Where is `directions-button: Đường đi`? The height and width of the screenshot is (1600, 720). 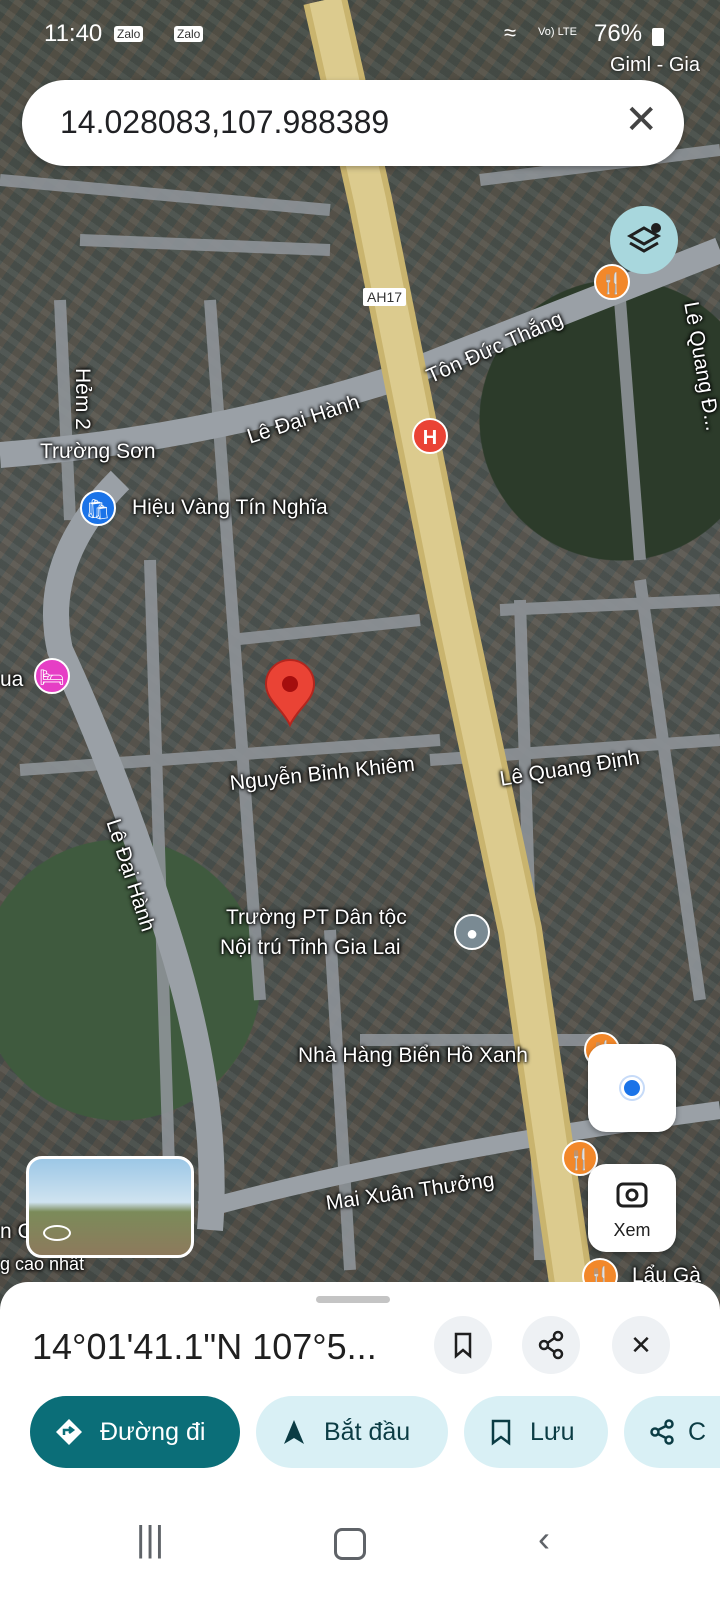
directions-button: Đường đi is located at coordinates (135, 1432).